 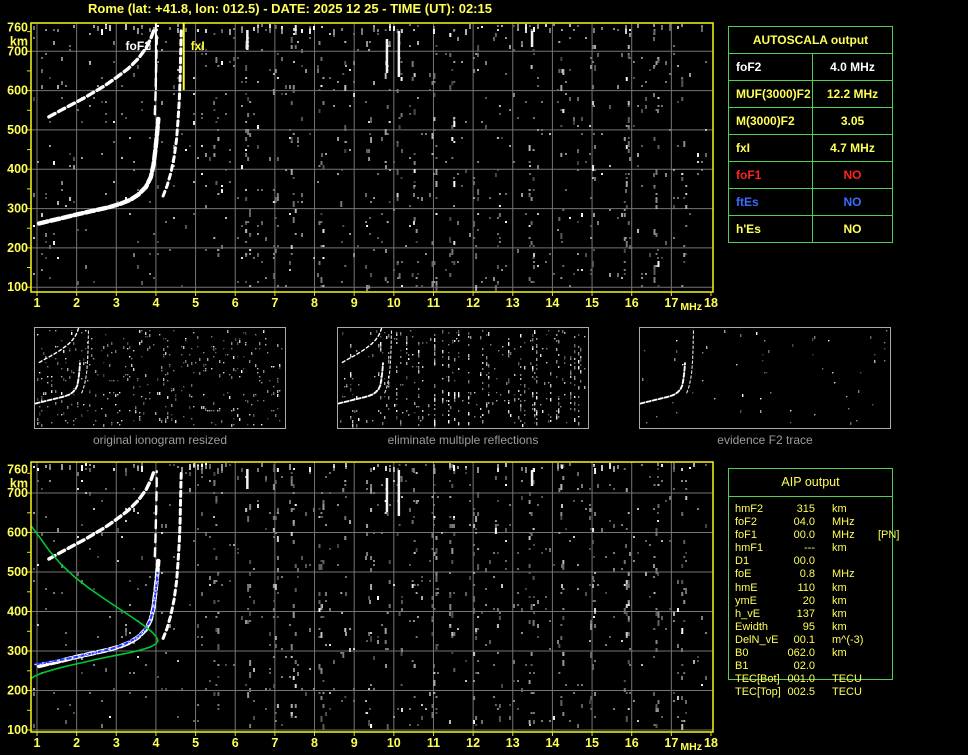 What do you see at coordinates (771, 148) in the screenshot?
I see `parameter-label: fxI` at bounding box center [771, 148].